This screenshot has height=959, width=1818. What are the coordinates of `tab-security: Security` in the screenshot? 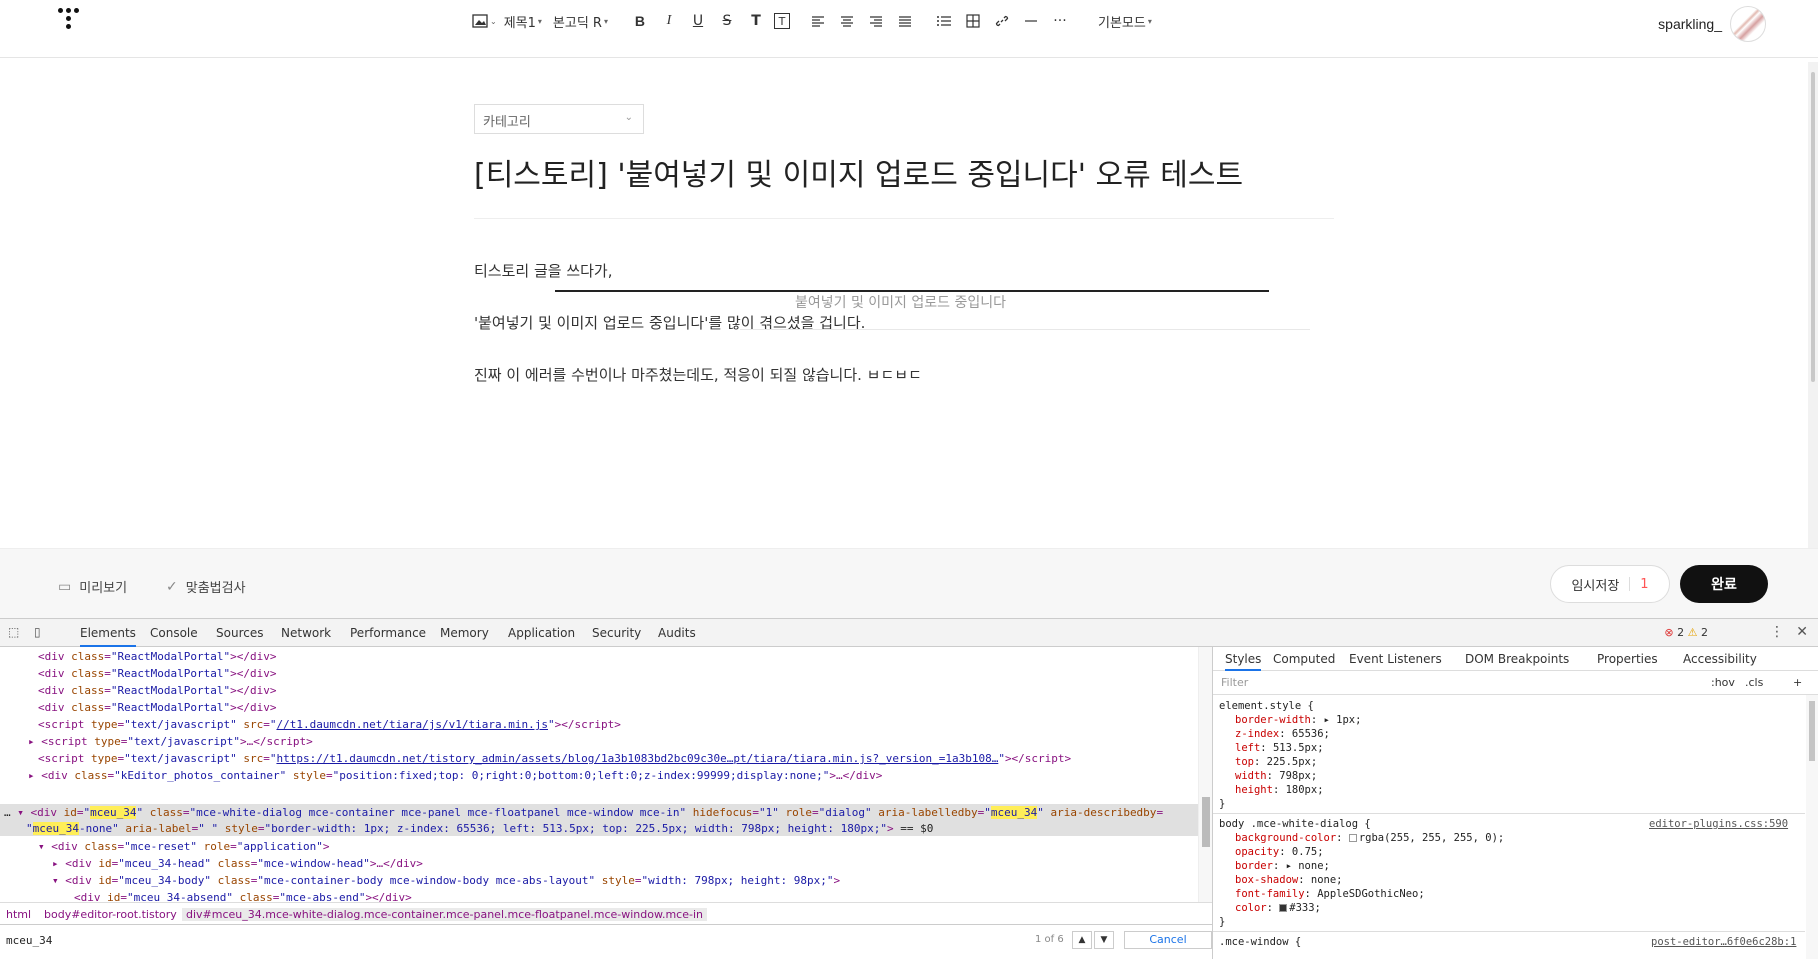 It's located at (616, 633).